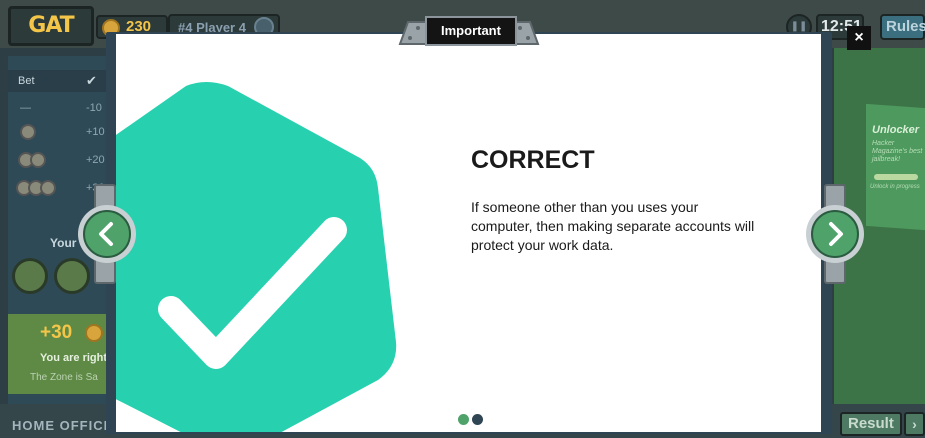 This screenshot has height=438, width=925. What do you see at coordinates (26, 81) in the screenshot?
I see `bet-header-label: Bet` at bounding box center [26, 81].